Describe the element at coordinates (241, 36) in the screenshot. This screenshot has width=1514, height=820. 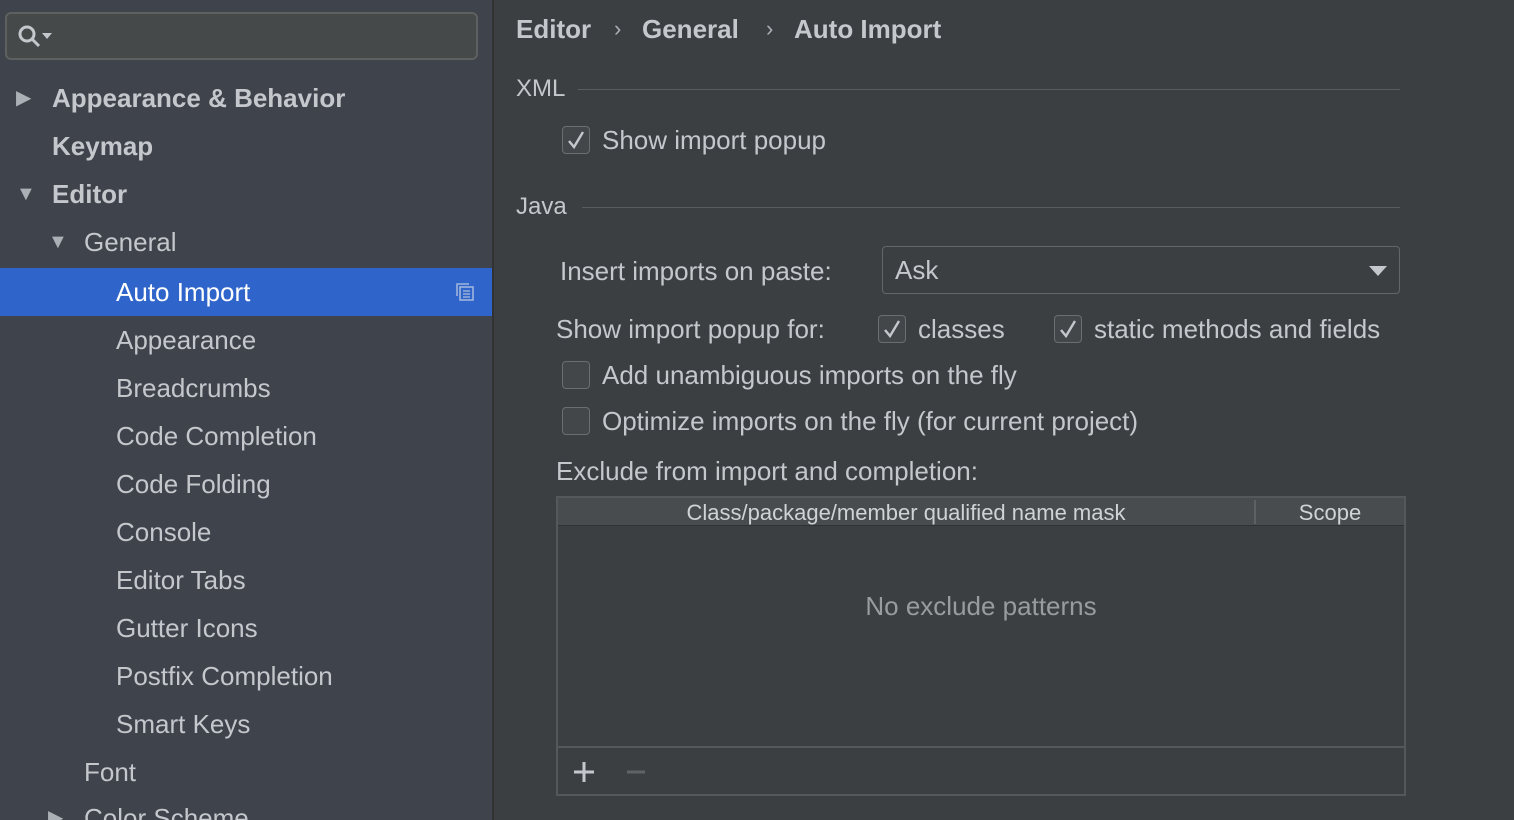
I see `search-input` at that location.